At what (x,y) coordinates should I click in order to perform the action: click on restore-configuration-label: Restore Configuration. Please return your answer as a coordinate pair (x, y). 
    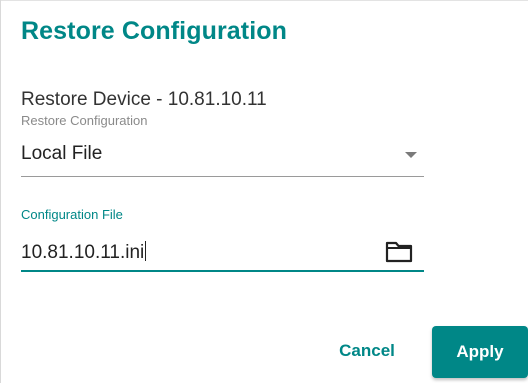
    Looking at the image, I should click on (84, 120).